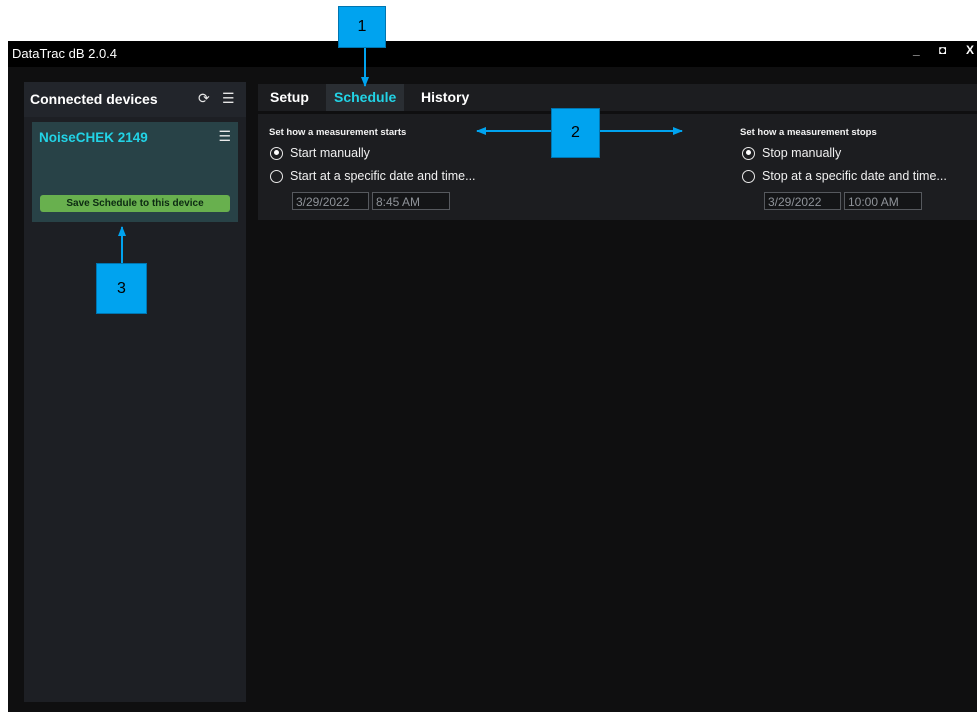 This screenshot has height=712, width=977. What do you see at coordinates (362, 27) in the screenshot?
I see `callout-1: 1` at bounding box center [362, 27].